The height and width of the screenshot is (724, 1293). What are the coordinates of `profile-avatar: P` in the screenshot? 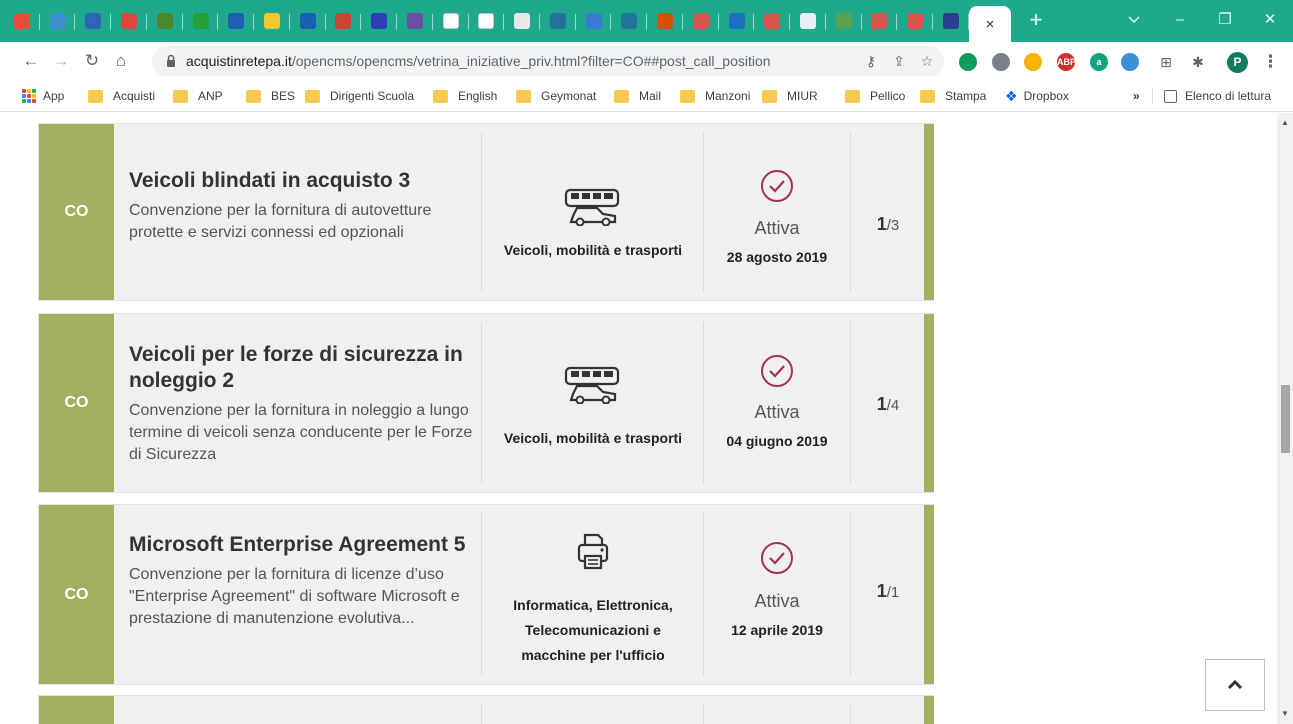 It's located at (1237, 62).